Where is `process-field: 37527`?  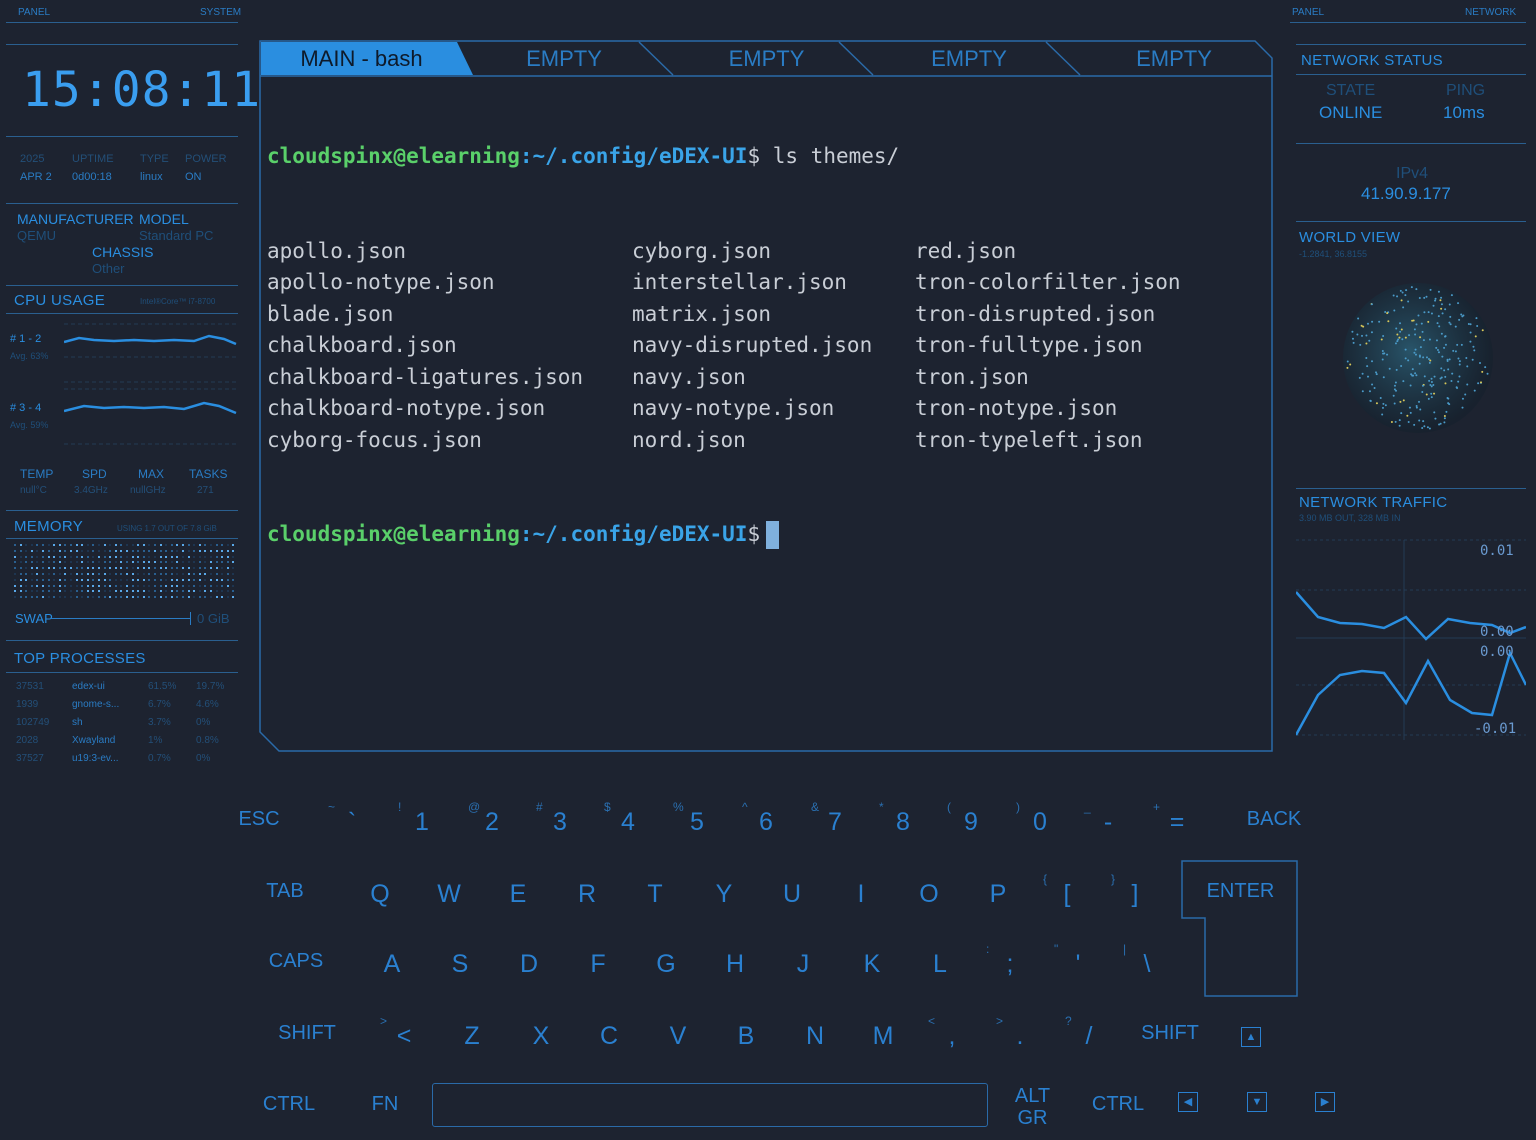 process-field: 37527 is located at coordinates (30, 758).